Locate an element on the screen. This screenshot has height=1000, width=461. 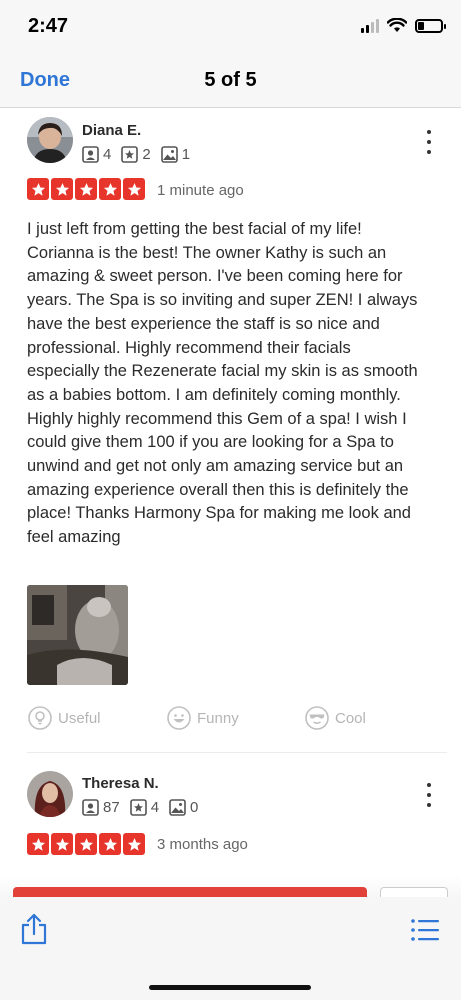
photos-stat: 1 is located at coordinates (175, 154).